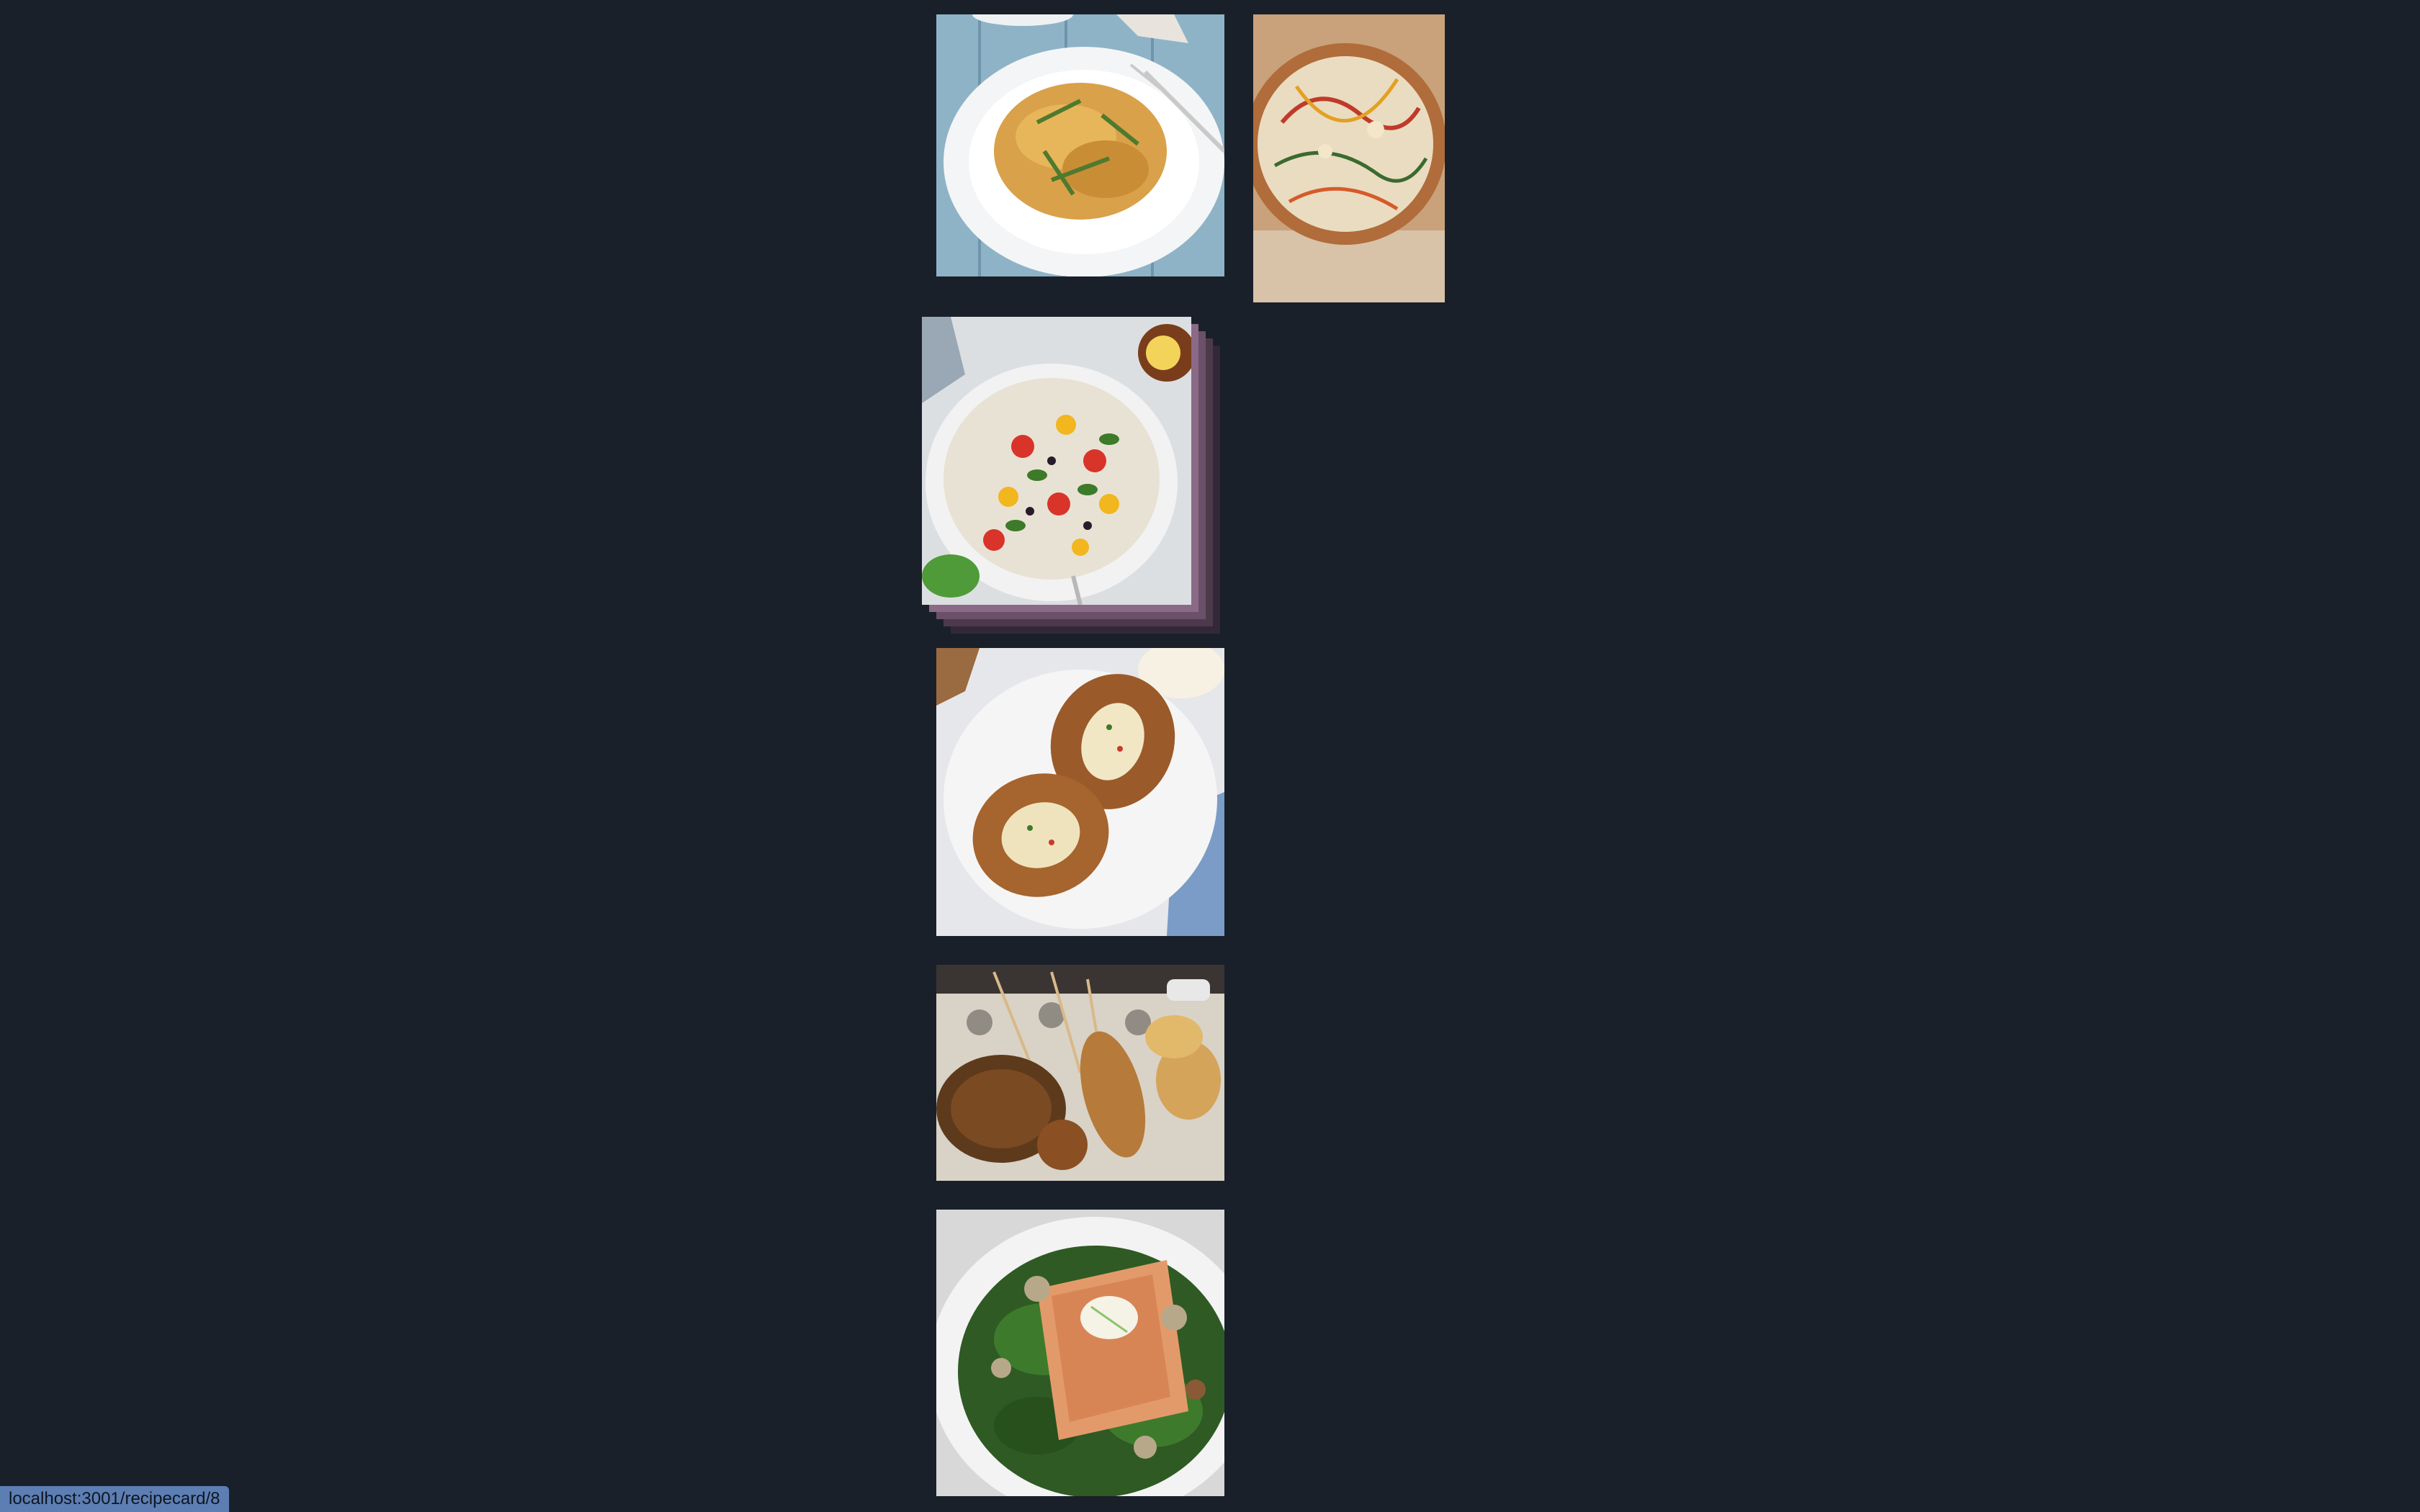  I want to click on salmon-kale-image, so click(1080, 1353).